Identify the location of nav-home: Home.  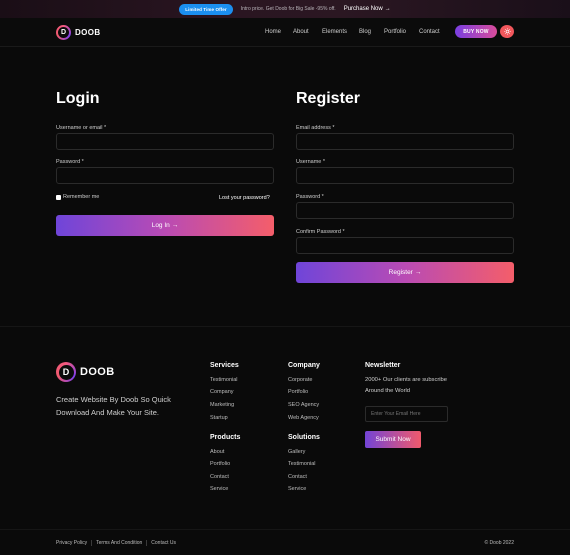
(273, 32).